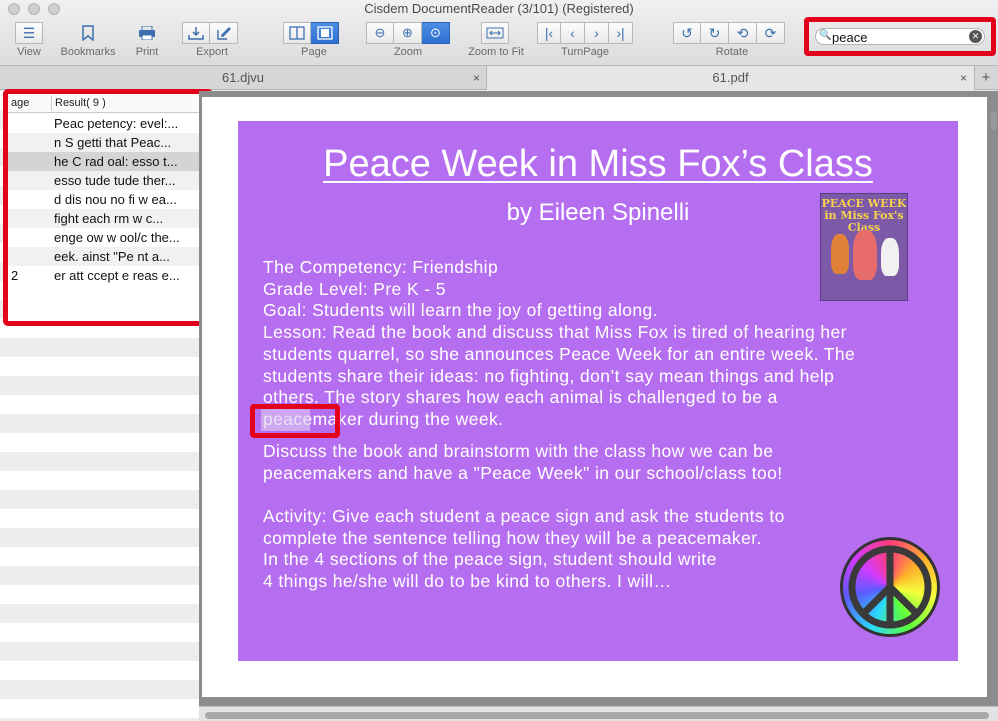 The image size is (998, 721). I want to click on fit-width-icon, so click(495, 33).